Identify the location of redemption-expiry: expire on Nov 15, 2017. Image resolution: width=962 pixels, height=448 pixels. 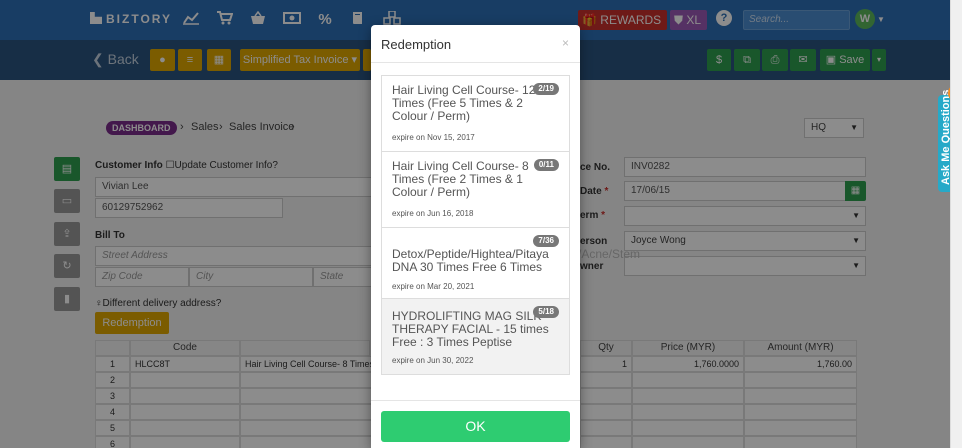
(433, 137).